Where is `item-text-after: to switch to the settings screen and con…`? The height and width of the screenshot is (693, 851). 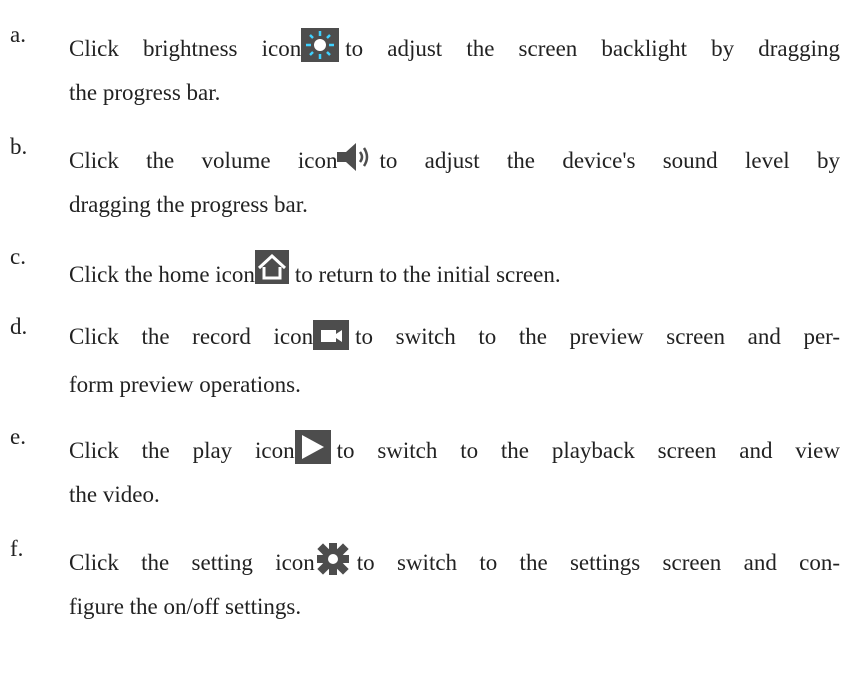 item-text-after: to switch to the settings screen and con… is located at coordinates (598, 562).